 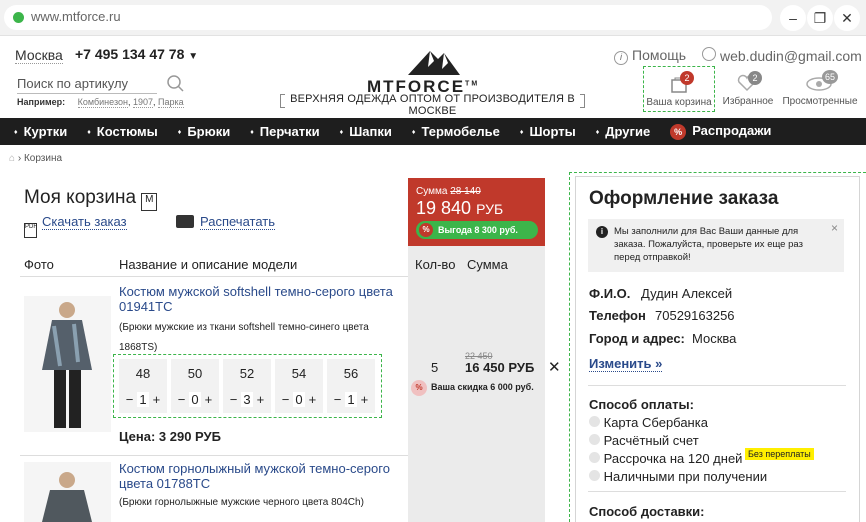 What do you see at coordinates (41, 131) in the screenshot?
I see `nav-item-jackets: Куртки` at bounding box center [41, 131].